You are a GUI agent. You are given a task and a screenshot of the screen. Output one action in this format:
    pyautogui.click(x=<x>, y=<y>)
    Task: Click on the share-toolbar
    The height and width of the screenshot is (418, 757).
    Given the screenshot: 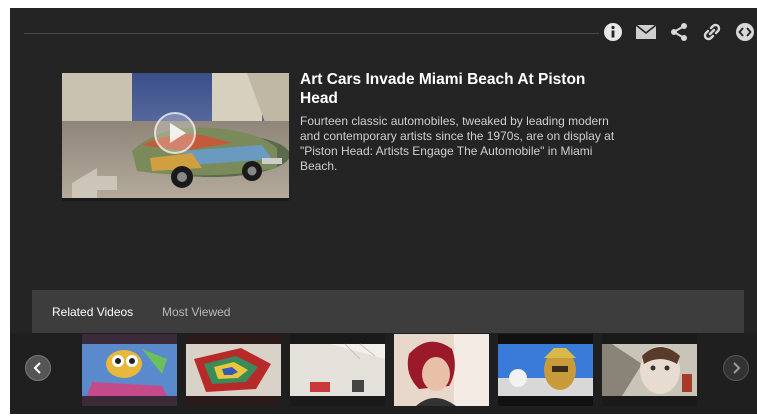 What is the action you would take?
    pyautogui.click(x=679, y=32)
    